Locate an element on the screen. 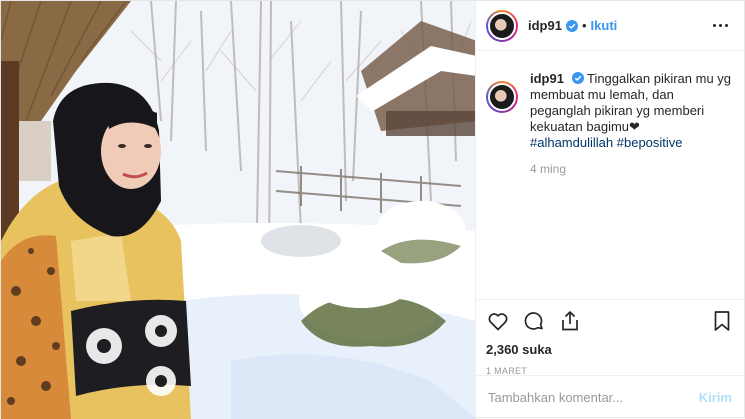 This screenshot has height=419, width=745. comment-form: Kirim is located at coordinates (610, 397).